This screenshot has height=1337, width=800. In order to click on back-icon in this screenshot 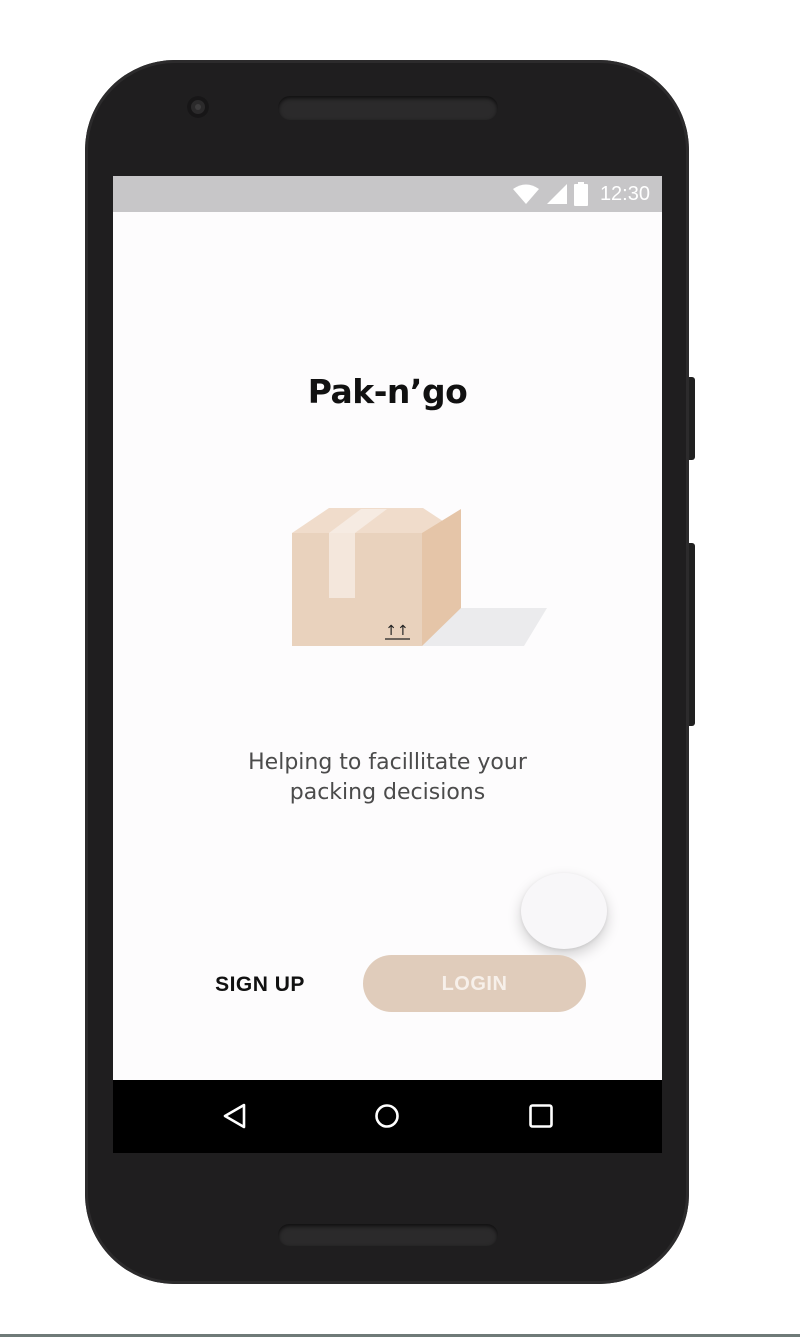, I will do `click(234, 1116)`.